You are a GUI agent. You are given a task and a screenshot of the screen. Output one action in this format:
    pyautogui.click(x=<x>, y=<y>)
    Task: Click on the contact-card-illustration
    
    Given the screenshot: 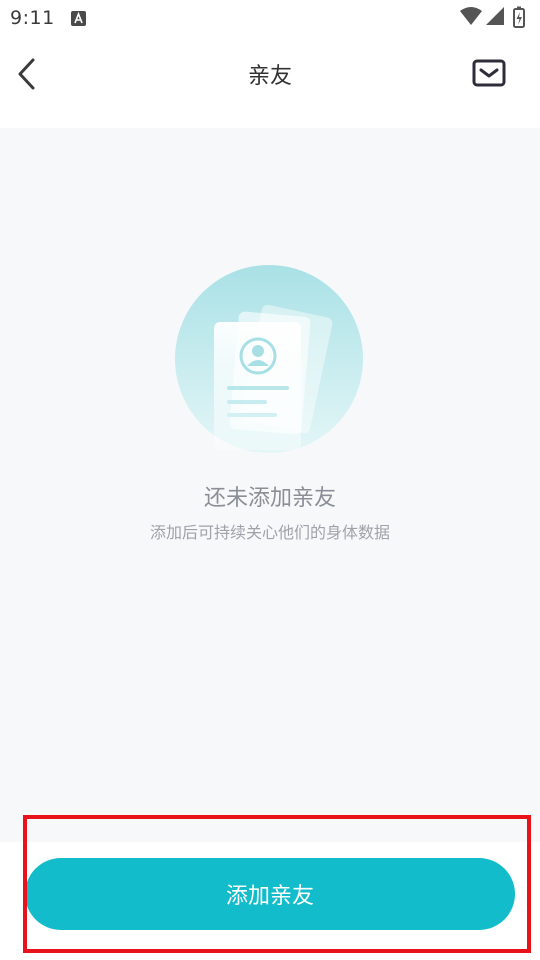 What is the action you would take?
    pyautogui.click(x=269, y=359)
    